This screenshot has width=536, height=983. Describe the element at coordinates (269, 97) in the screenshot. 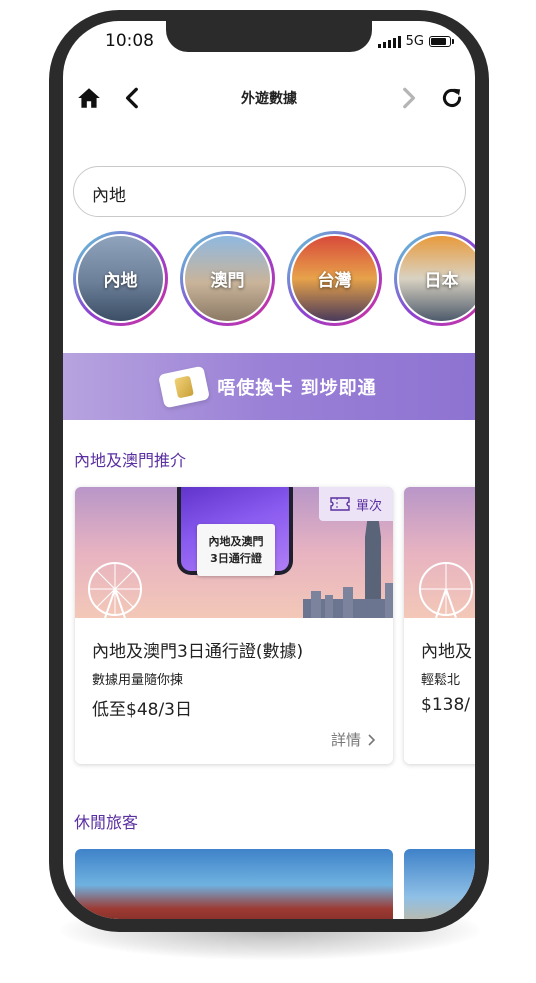

I see `top-navbar: 外遊數據` at that location.